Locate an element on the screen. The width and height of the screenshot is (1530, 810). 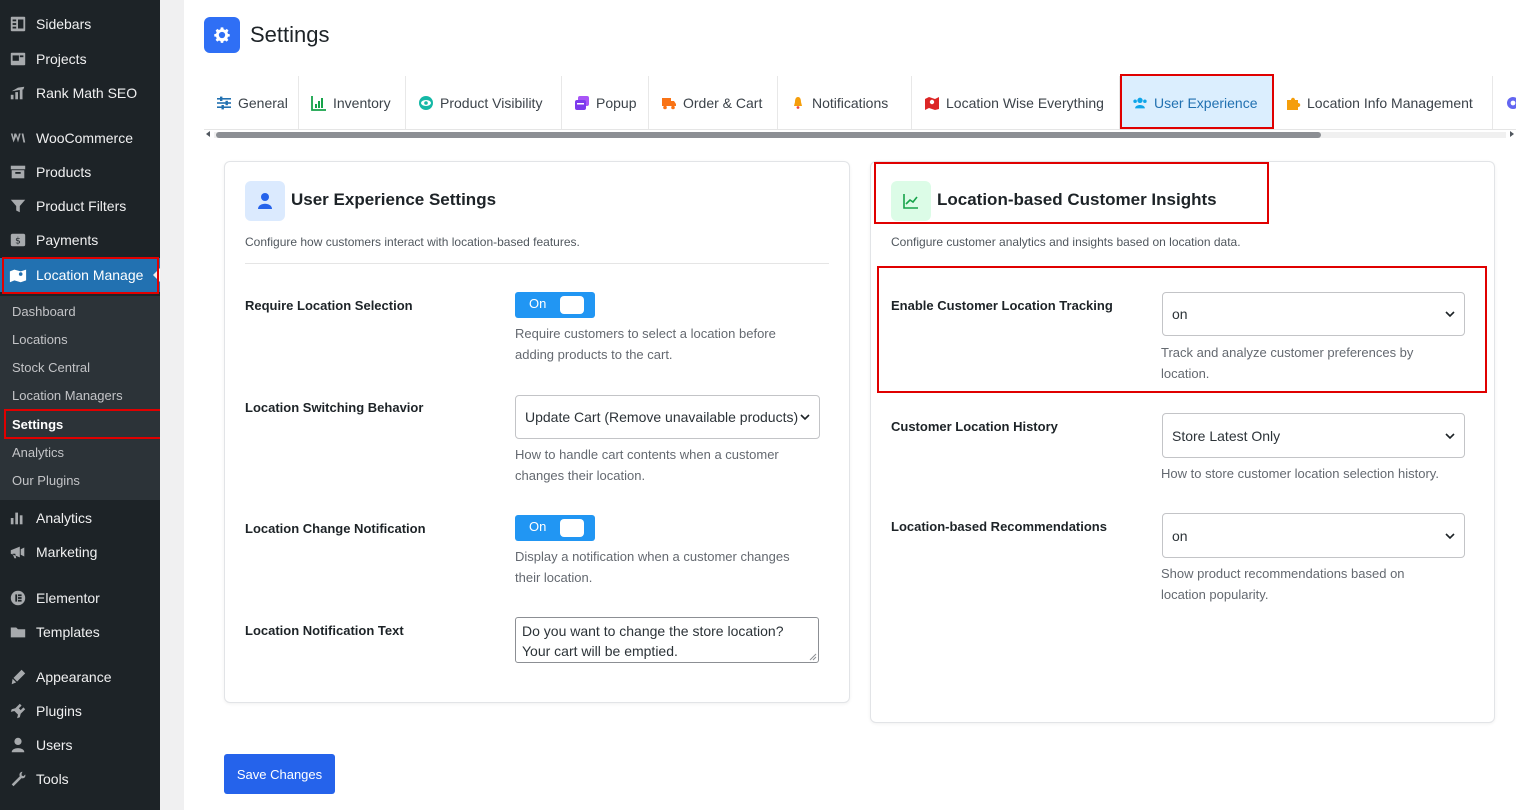
menu-payments: $ Payments is located at coordinates (80, 240).